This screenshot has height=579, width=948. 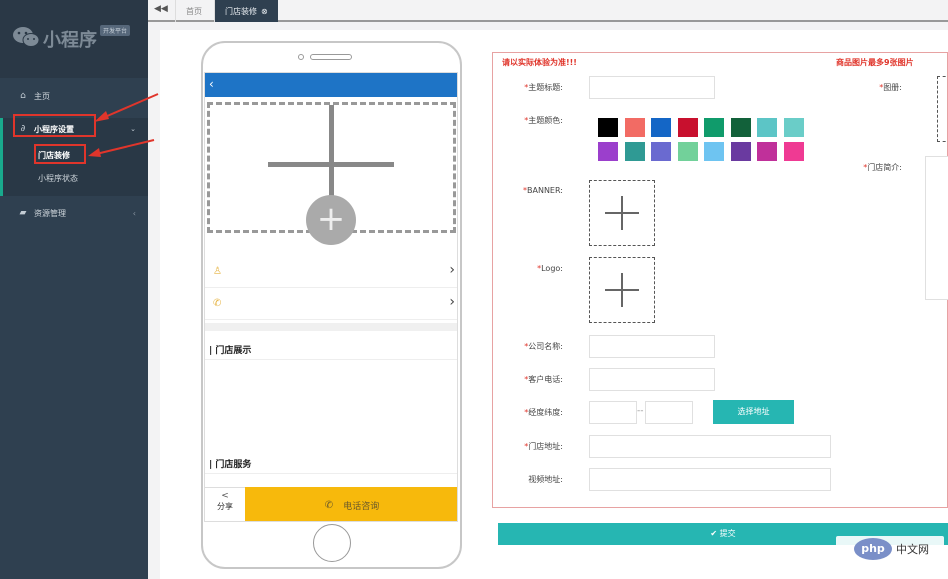 I want to click on phone-call-icon: ✆, so click(x=329, y=505).